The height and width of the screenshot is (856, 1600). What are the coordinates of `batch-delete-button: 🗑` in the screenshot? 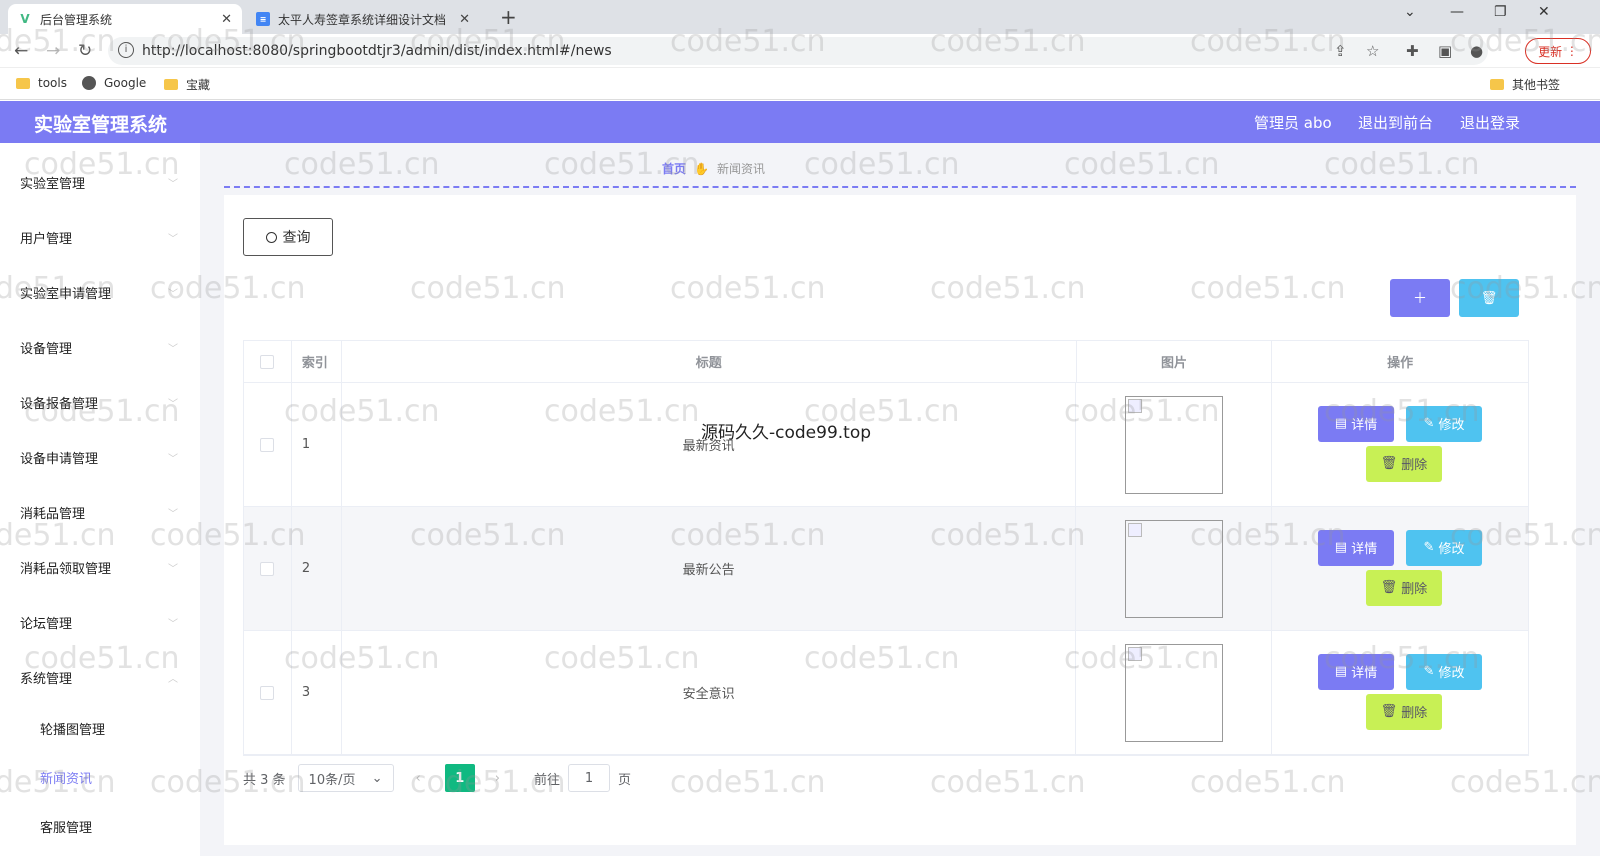 It's located at (1489, 298).